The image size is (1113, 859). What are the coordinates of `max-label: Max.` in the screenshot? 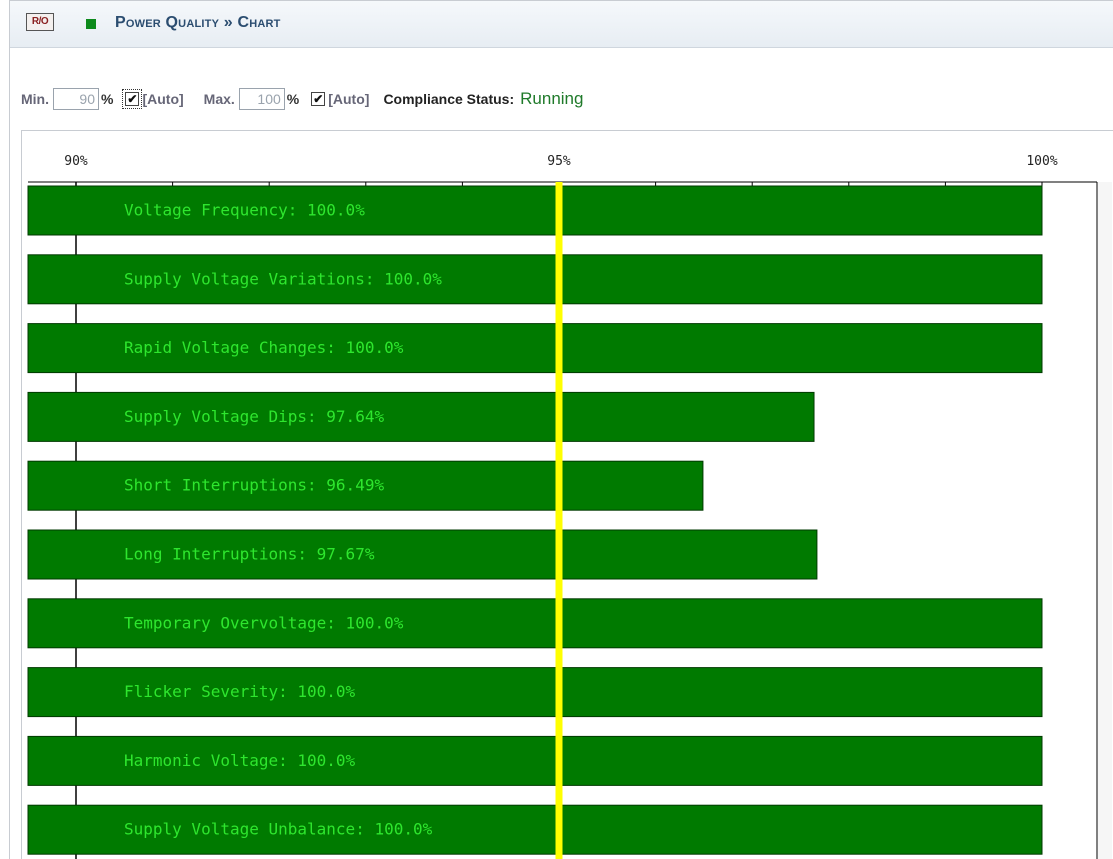 It's located at (219, 99).